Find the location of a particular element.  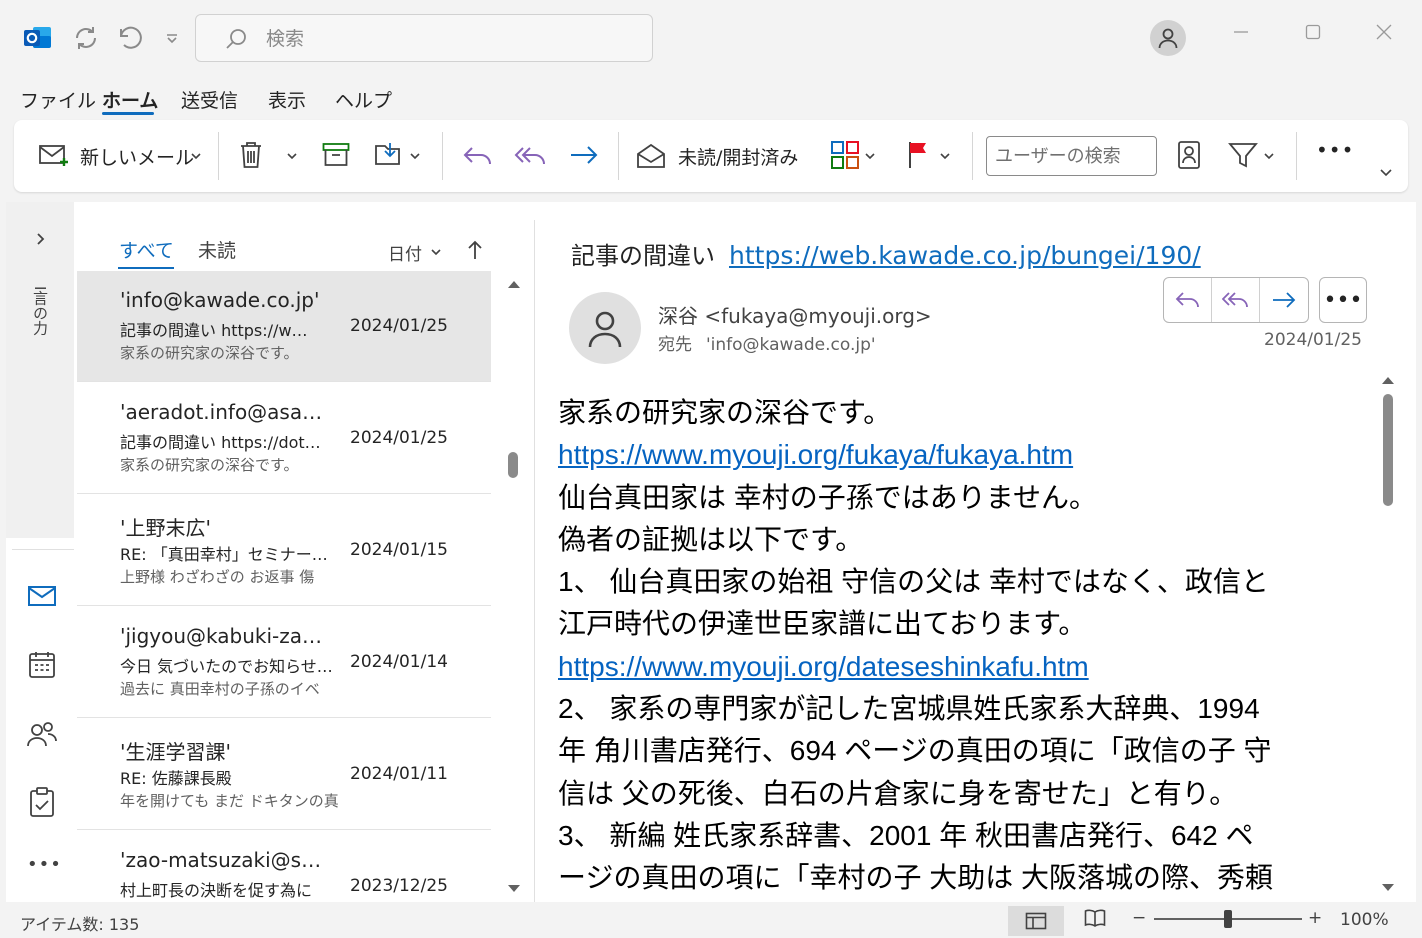

read-unread-button: 未読/開封済み is located at coordinates (726, 157).